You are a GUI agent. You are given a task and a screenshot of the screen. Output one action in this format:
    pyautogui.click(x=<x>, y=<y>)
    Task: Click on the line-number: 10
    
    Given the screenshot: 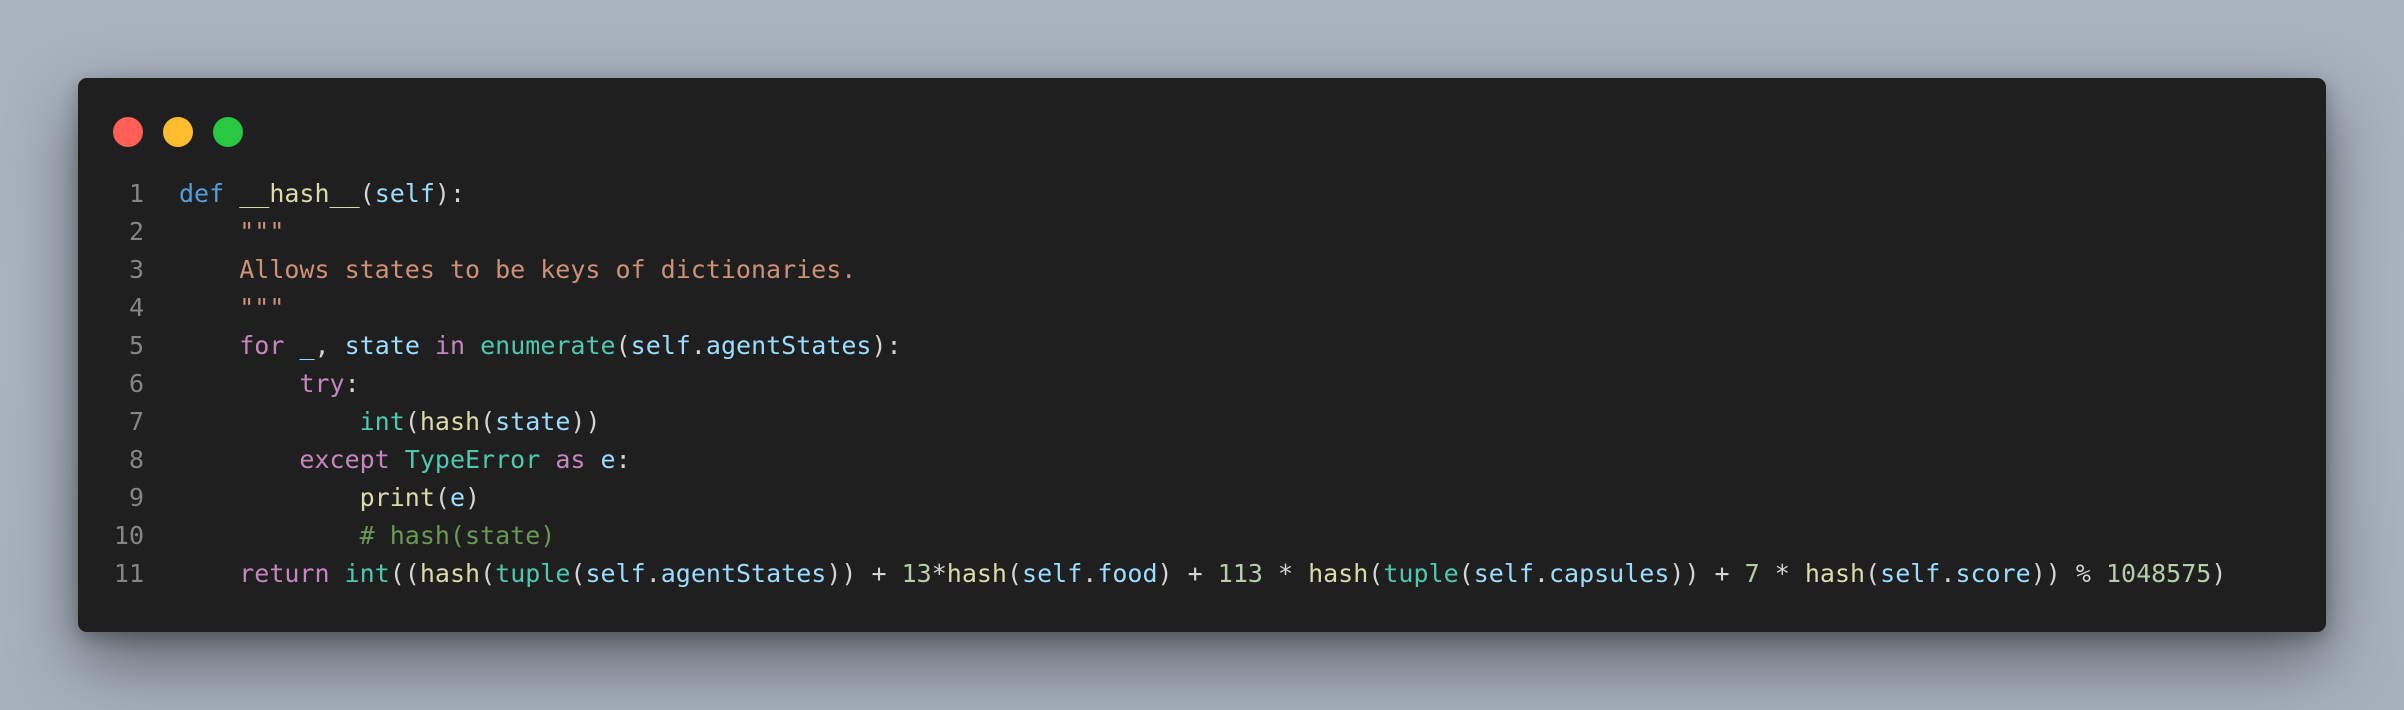 What is the action you would take?
    pyautogui.click(x=128, y=535)
    